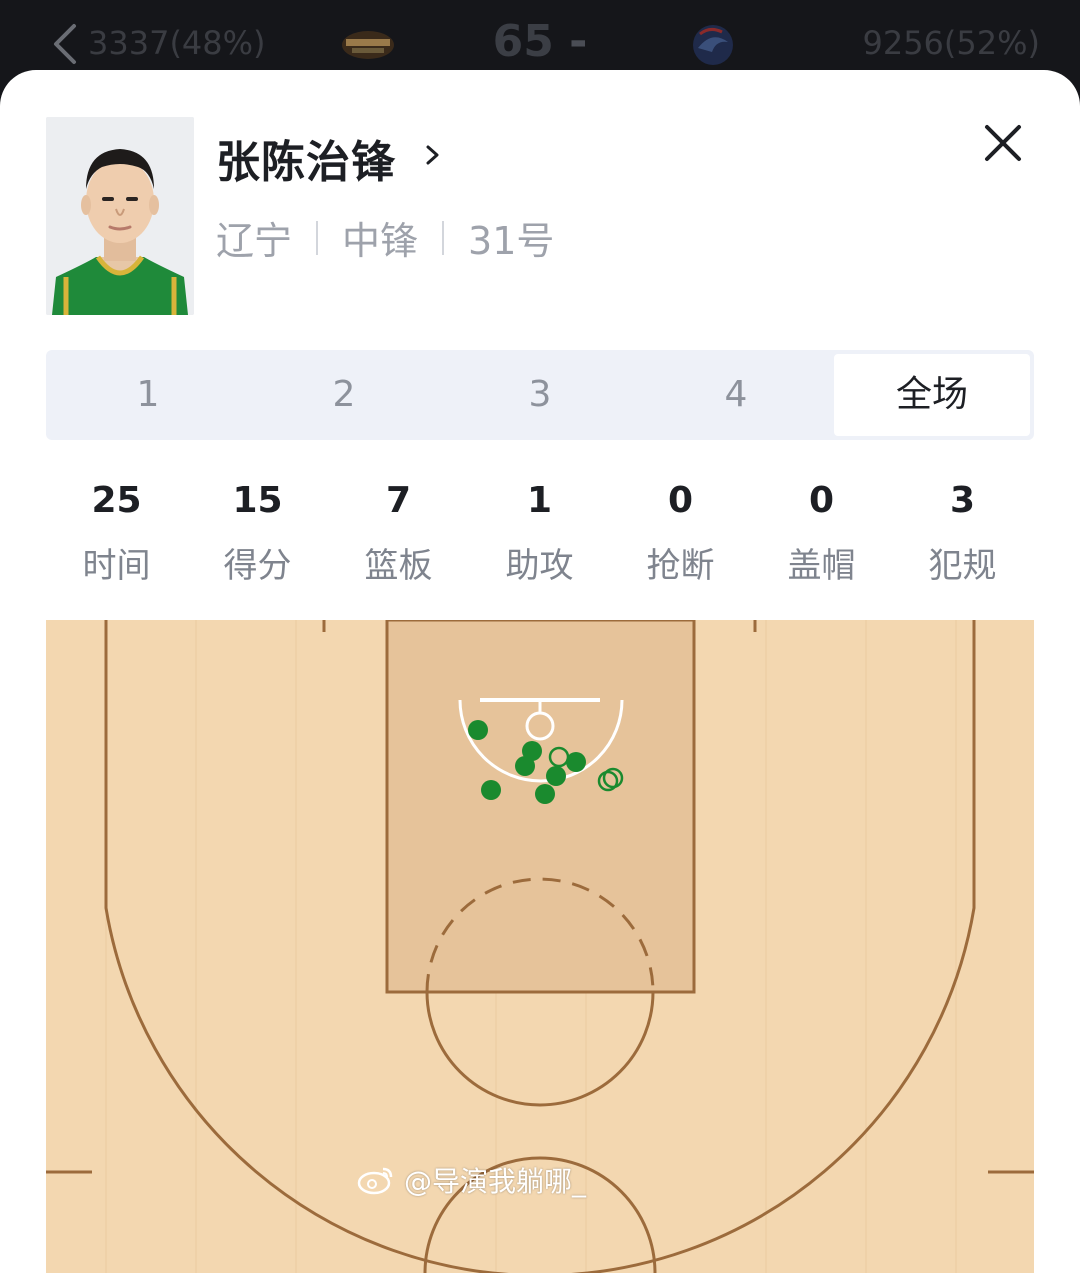  I want to click on player-meta: 辽宁 中锋 31号, so click(385, 237).